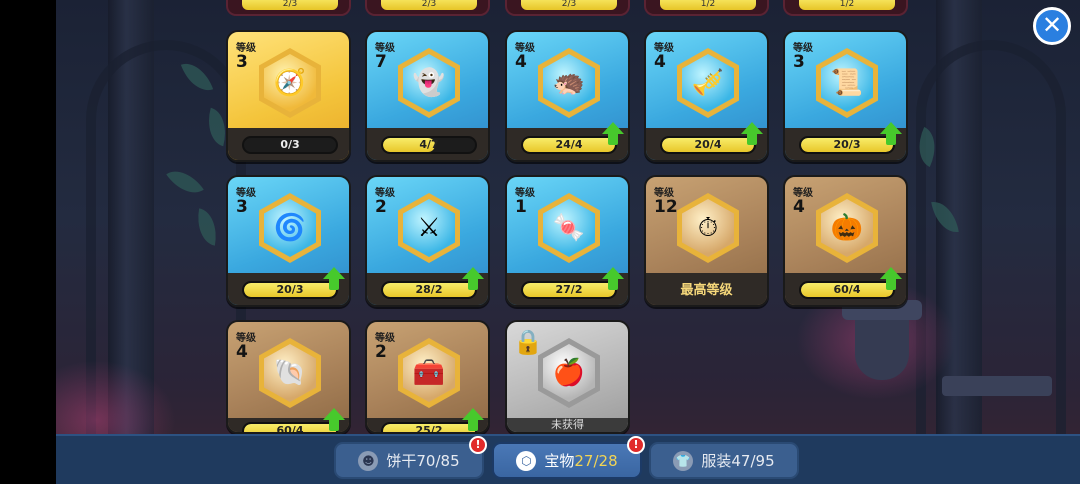  I want to click on treasure-emblem: 👻, so click(429, 83).